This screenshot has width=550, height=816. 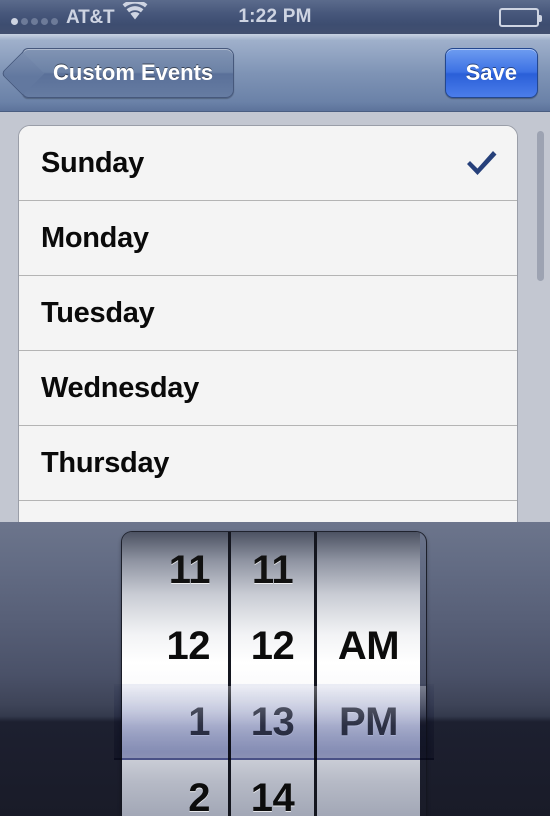 I want to click on picker-column-period: AM PM, so click(x=367, y=674).